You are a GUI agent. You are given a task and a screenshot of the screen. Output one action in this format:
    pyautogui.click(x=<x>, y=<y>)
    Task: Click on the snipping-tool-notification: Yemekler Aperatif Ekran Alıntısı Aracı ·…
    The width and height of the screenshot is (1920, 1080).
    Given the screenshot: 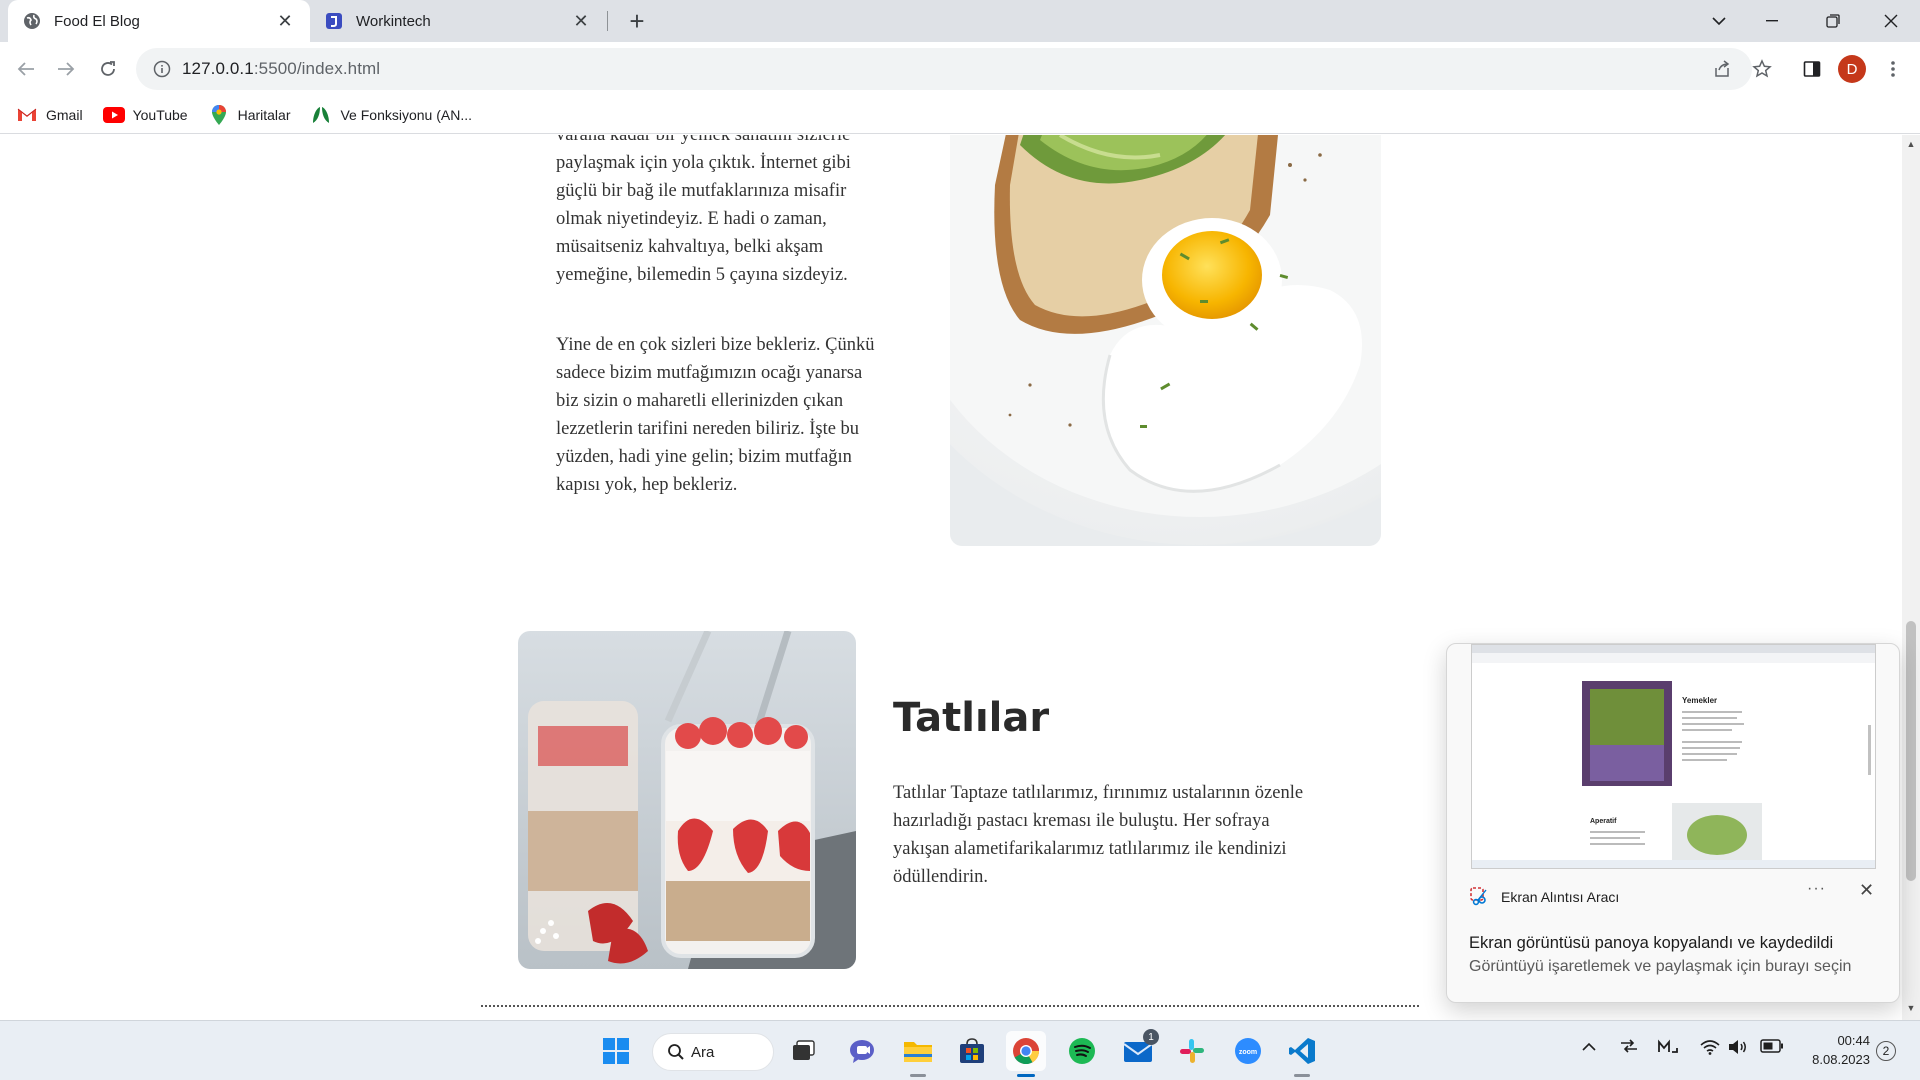 What is the action you would take?
    pyautogui.click(x=1673, y=823)
    